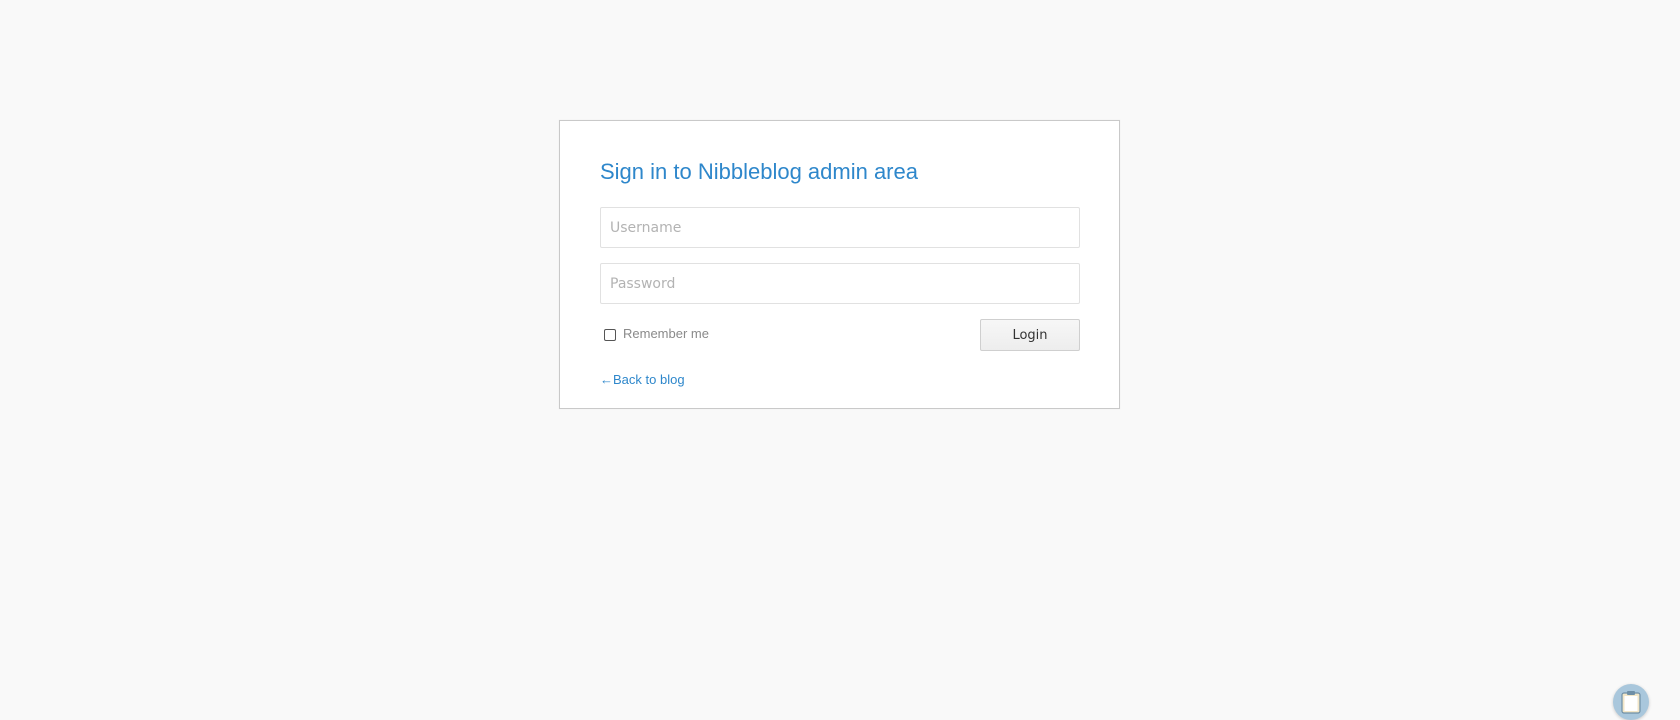 The image size is (1680, 720). I want to click on back-to-blog-label: Back to blog, so click(649, 379).